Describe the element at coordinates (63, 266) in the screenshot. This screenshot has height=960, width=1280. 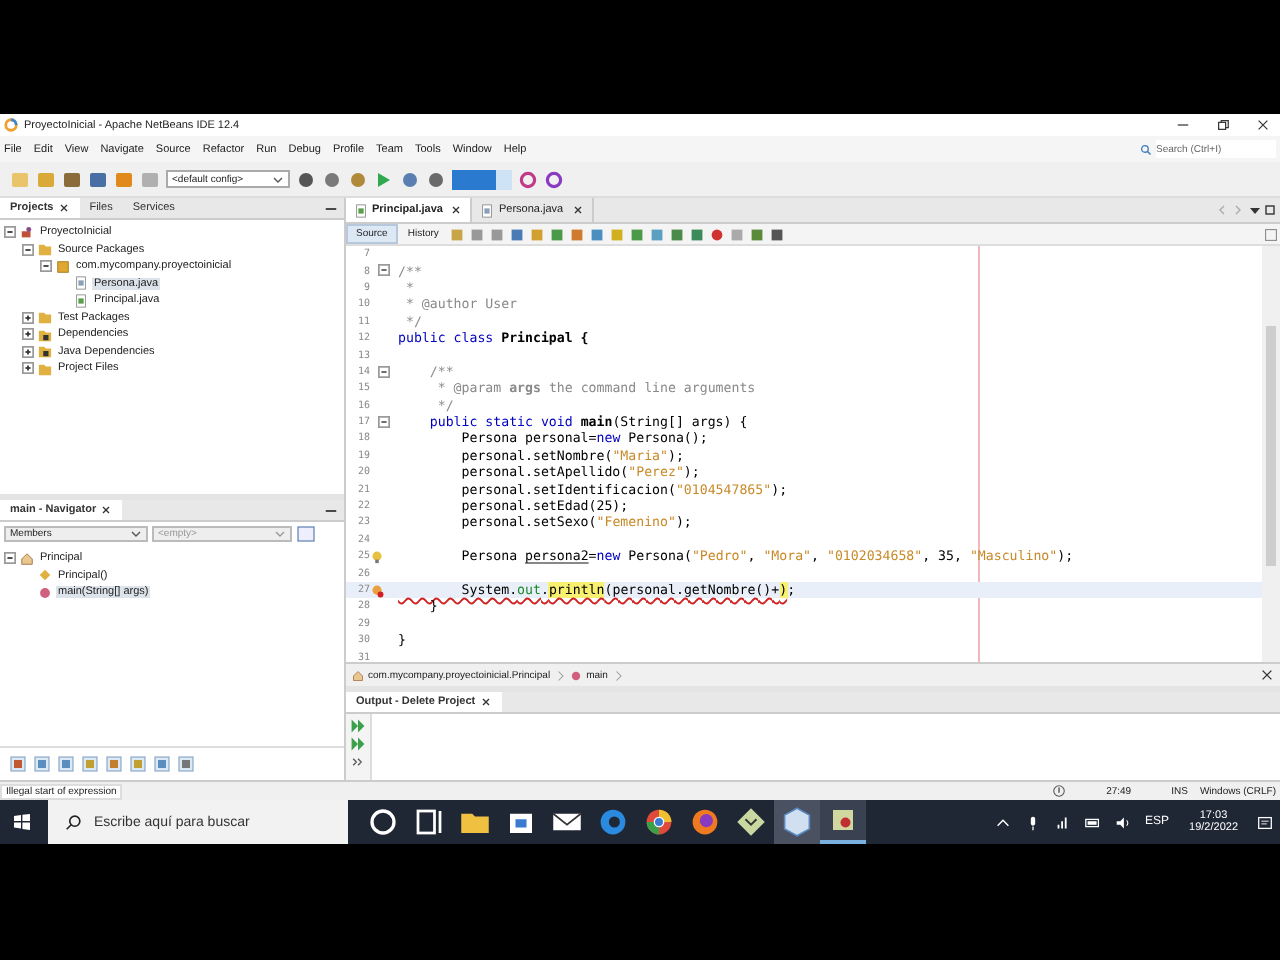
I see `package-icon` at that location.